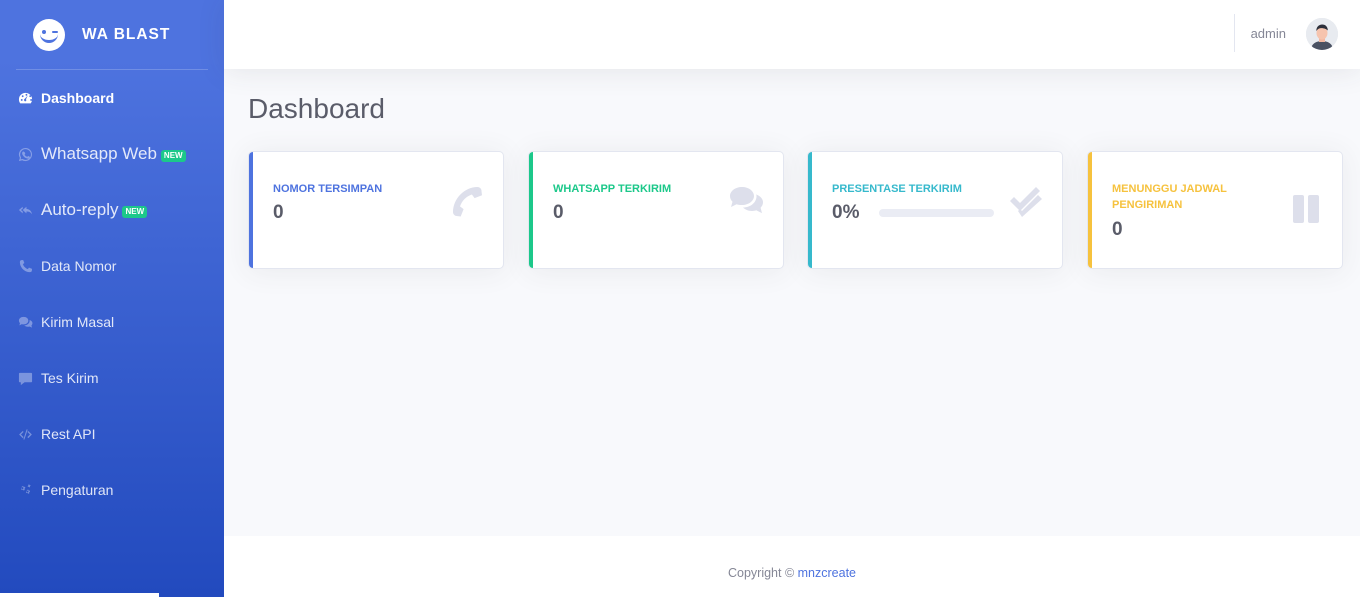  What do you see at coordinates (80, 209) in the screenshot?
I see `sidebar-item-label: Auto-reply` at bounding box center [80, 209].